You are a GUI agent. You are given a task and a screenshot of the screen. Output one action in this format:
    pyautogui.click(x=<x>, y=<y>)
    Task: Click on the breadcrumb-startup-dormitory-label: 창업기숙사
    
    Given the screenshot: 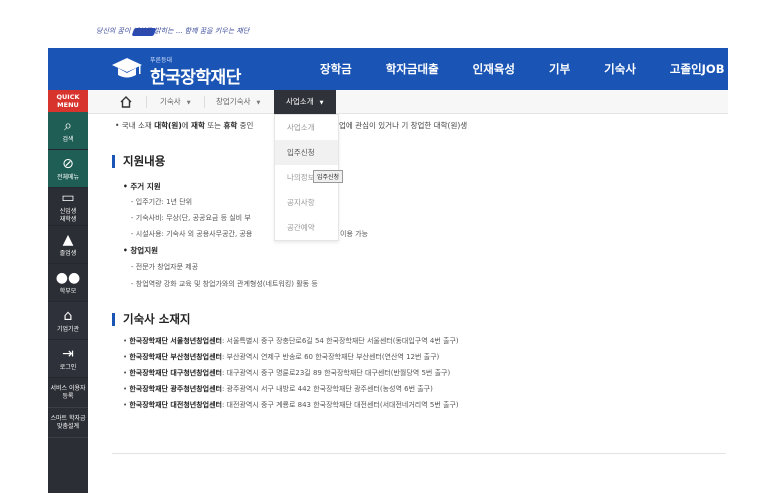 What is the action you would take?
    pyautogui.click(x=233, y=101)
    